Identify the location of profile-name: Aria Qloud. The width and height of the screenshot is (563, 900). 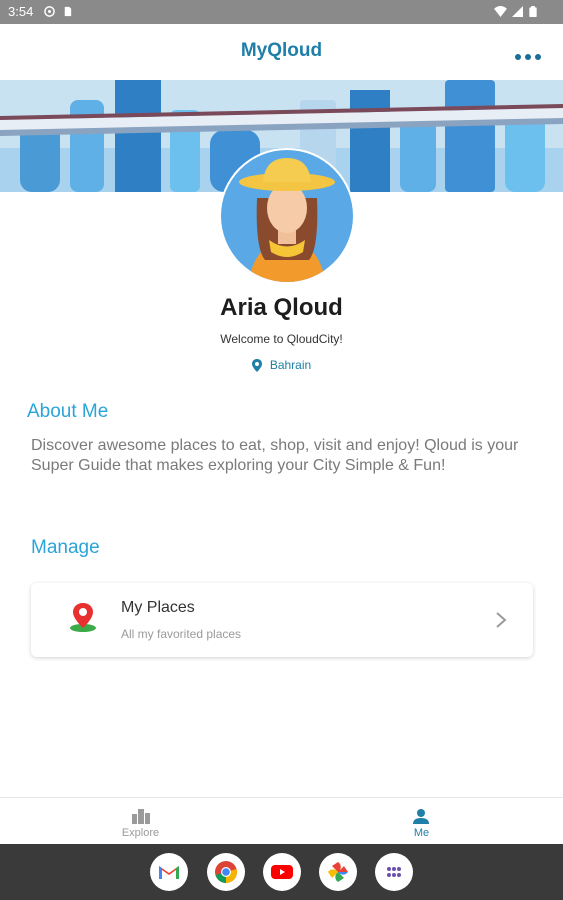
(281, 307).